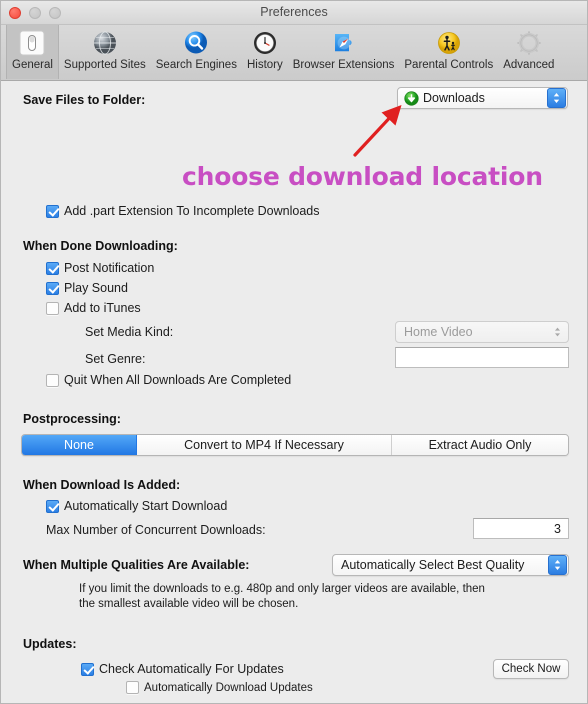  I want to click on set-media-kind-label: Set Media Kind:, so click(129, 332).